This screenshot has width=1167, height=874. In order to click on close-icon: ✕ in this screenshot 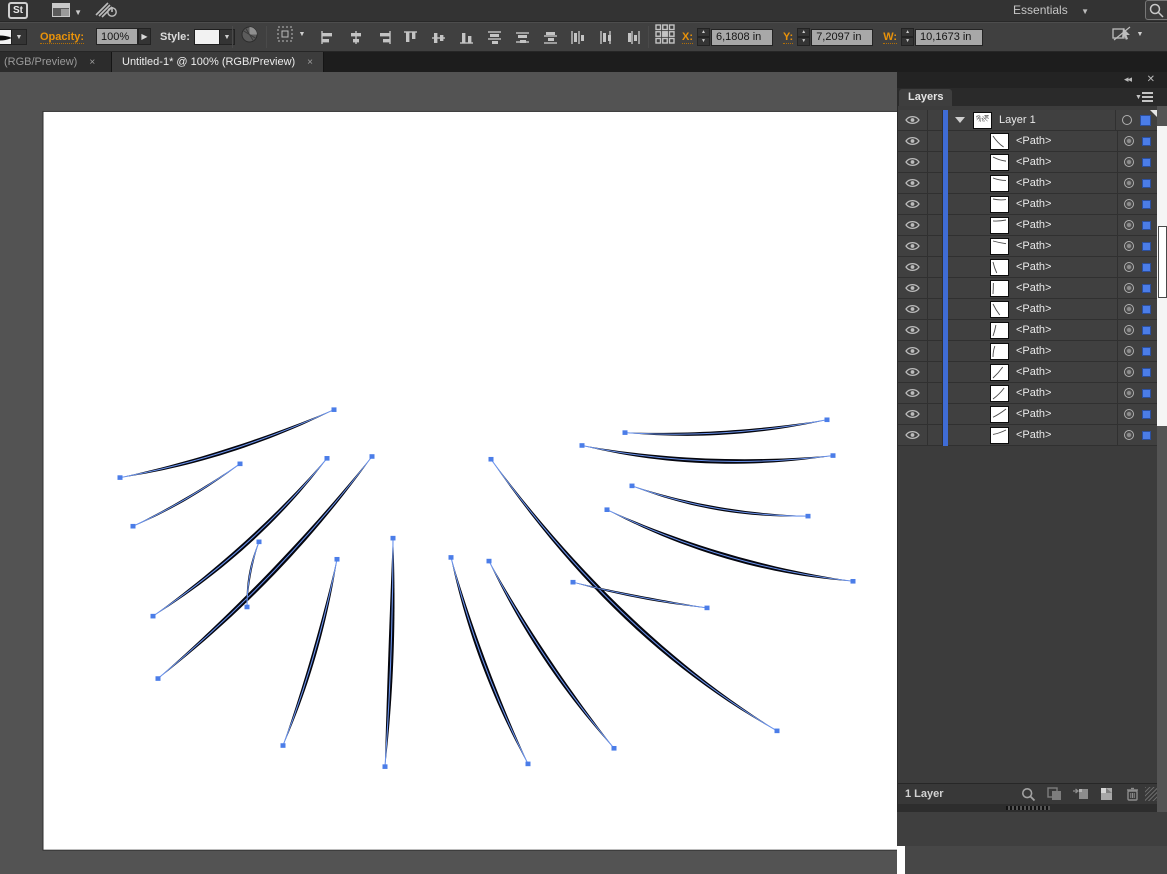, I will do `click(1151, 79)`.